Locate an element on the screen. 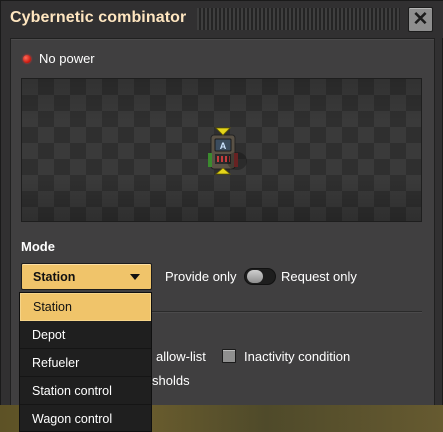 Image resolution: width=443 pixels, height=432 pixels. close-icon: ✕ is located at coordinates (420, 19).